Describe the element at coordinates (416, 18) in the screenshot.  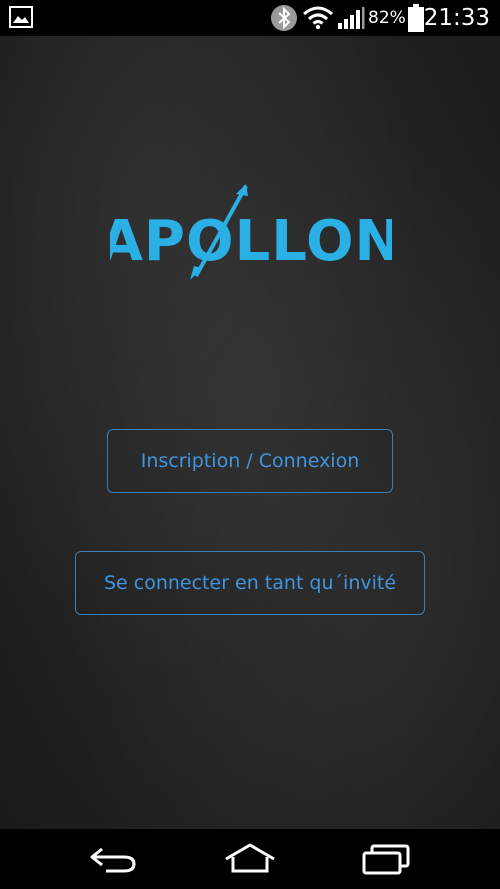
I see `battery-icon` at that location.